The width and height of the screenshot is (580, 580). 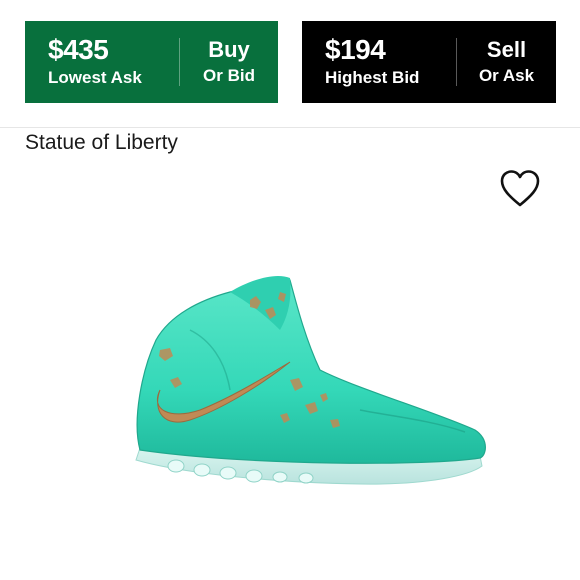 I want to click on sell-cta: Sell Or Ask, so click(x=506, y=62).